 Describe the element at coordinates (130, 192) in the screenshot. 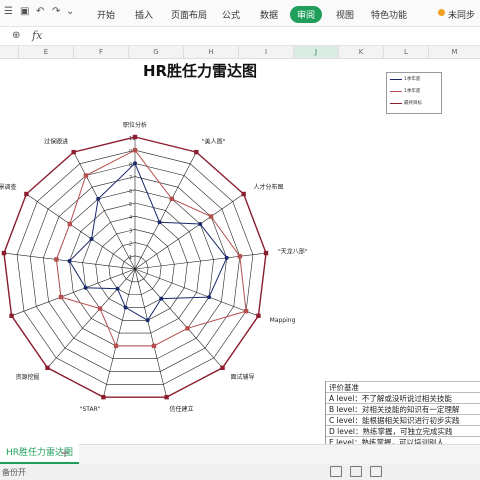

I see `tick-label: 6` at that location.